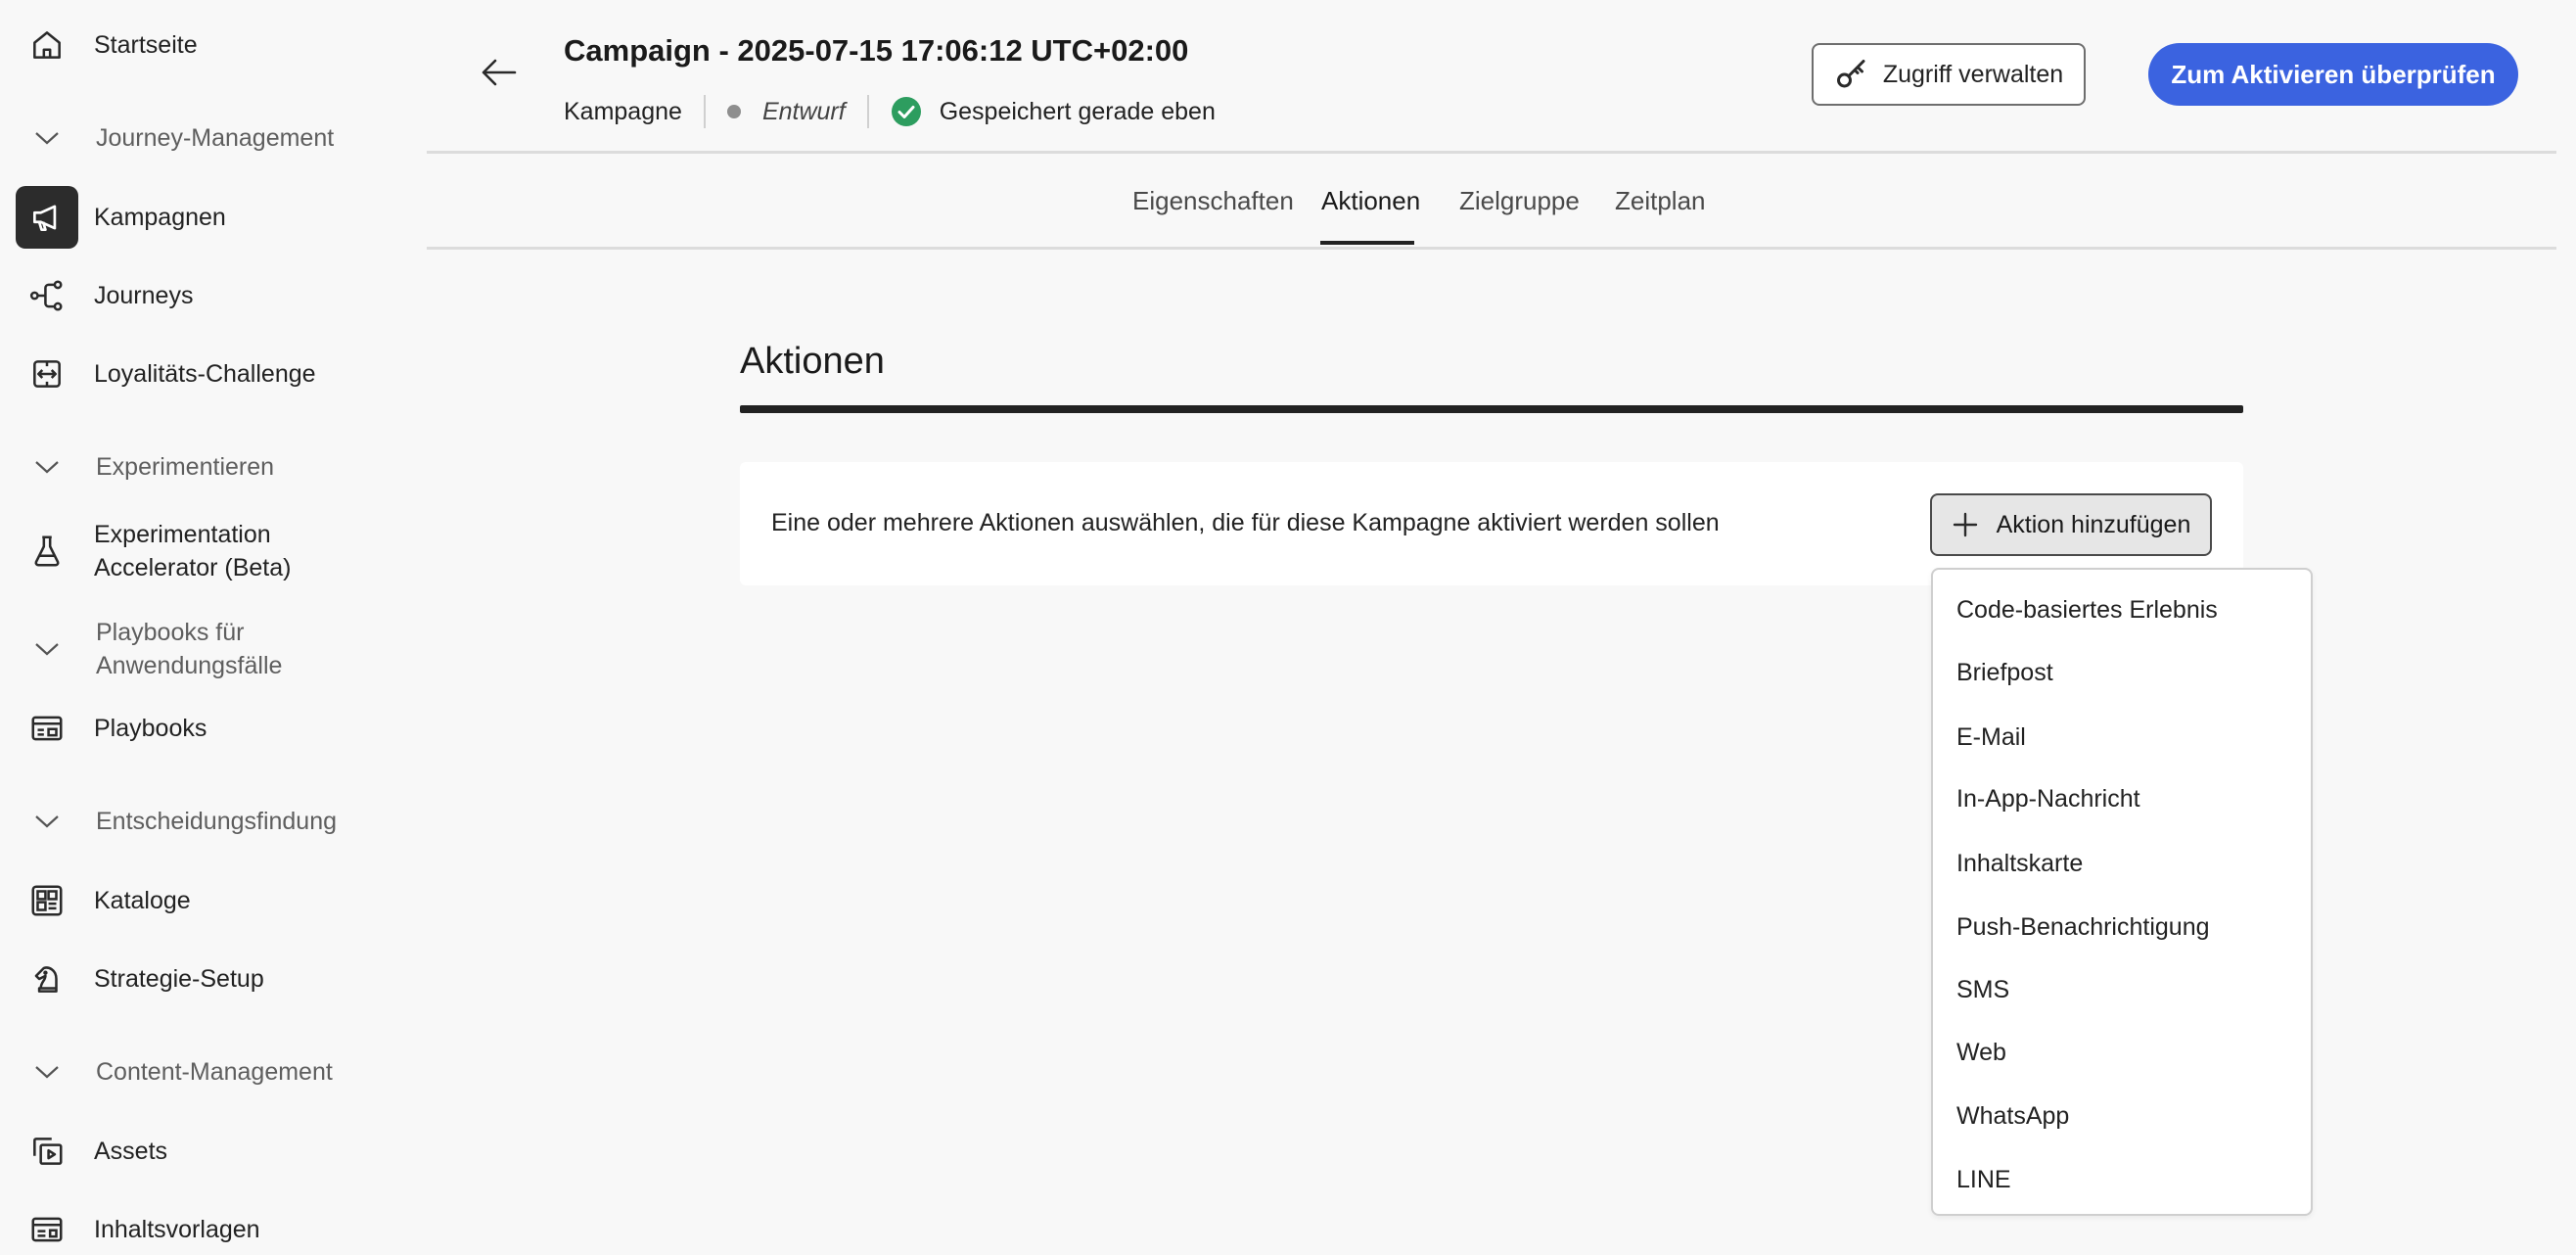 The image size is (2576, 1255). I want to click on catalog-icon, so click(47, 900).